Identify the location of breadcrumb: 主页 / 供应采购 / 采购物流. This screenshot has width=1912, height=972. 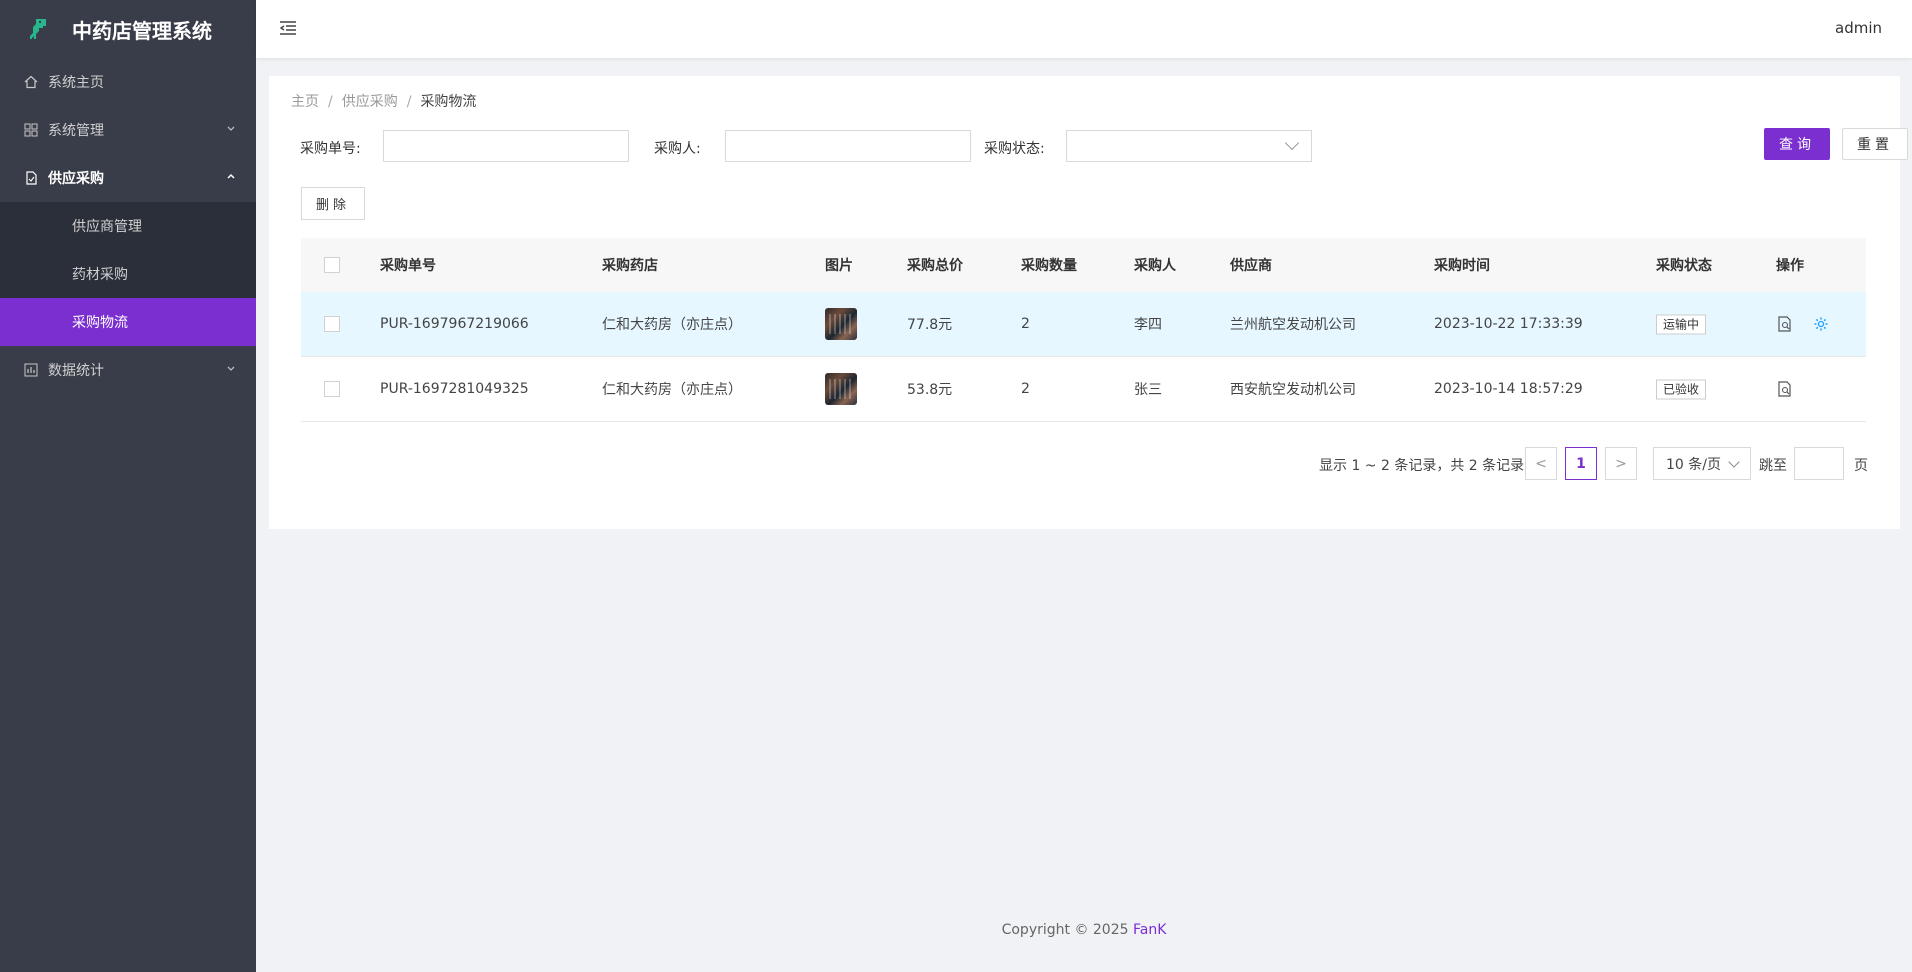
(384, 102).